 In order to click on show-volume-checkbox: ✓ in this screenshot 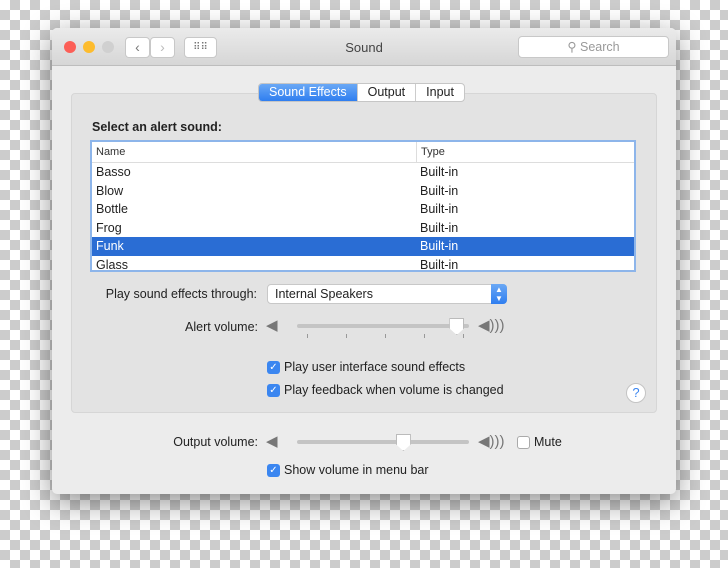, I will do `click(273, 470)`.